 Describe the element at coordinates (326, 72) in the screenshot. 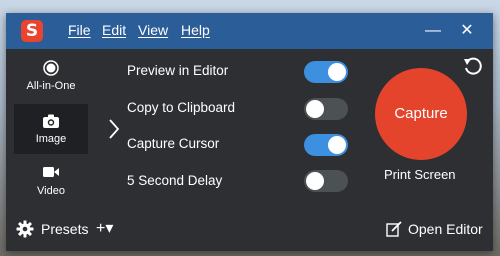

I see `toggle-preview-in-editor` at that location.